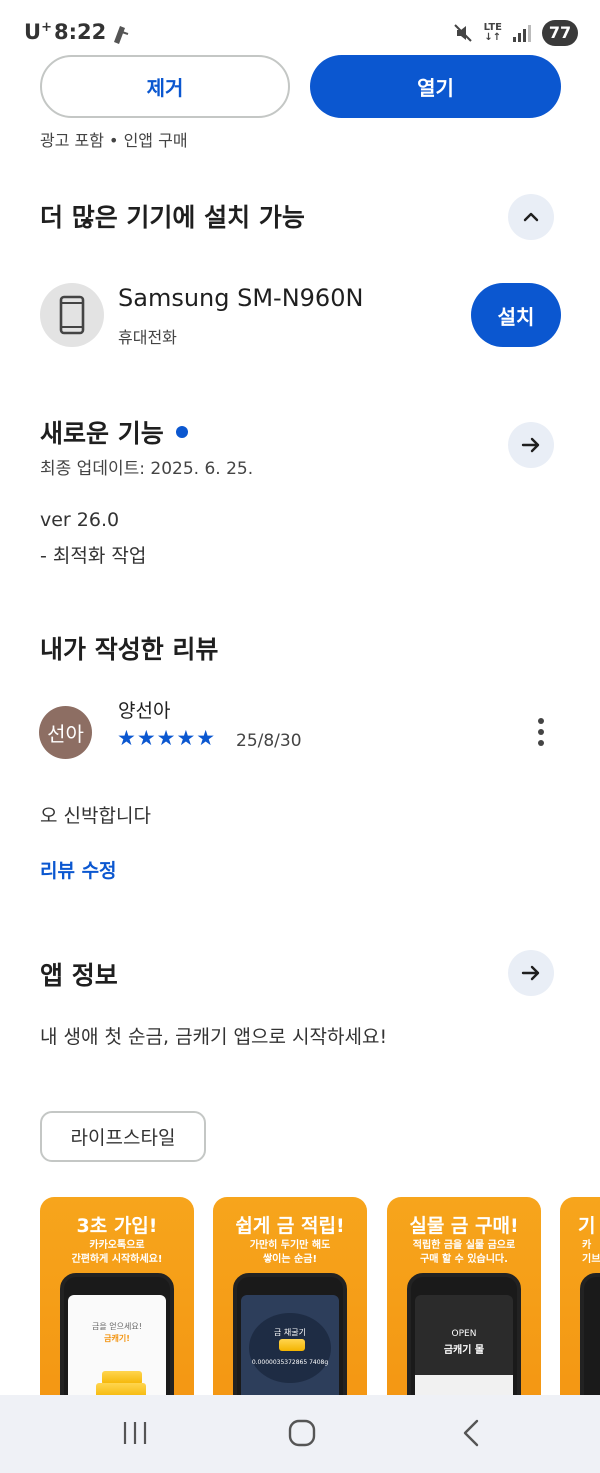 The height and width of the screenshot is (1473, 600). I want to click on recent-apps-icon, so click(135, 1433).